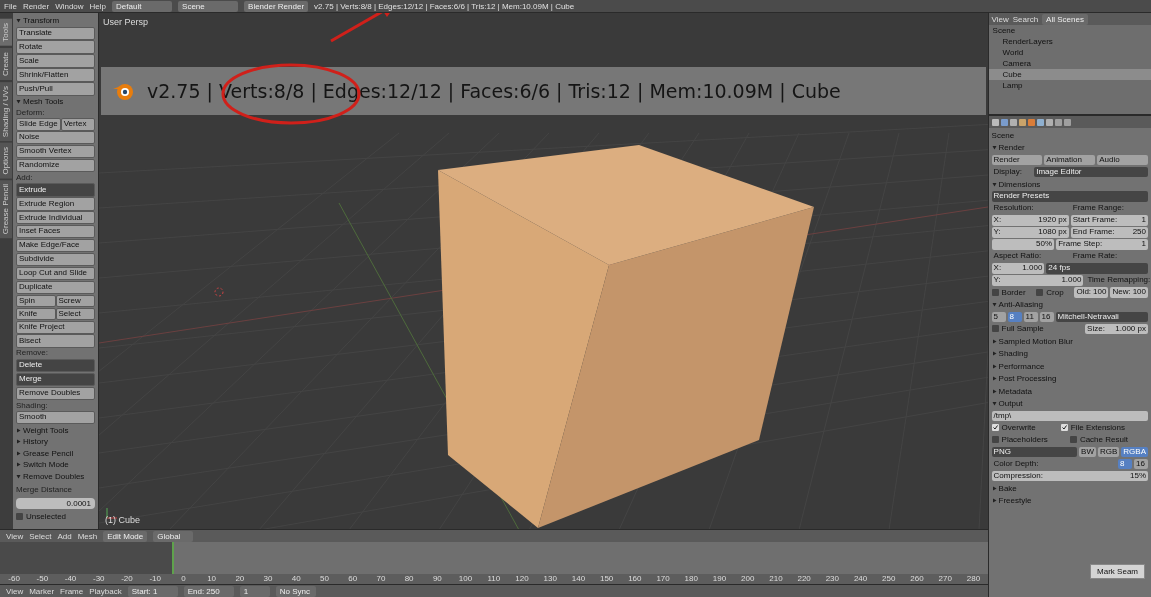 The image size is (1151, 597). Describe the element at coordinates (1069, 415) in the screenshot. I see `path-field: /tmp\` at that location.